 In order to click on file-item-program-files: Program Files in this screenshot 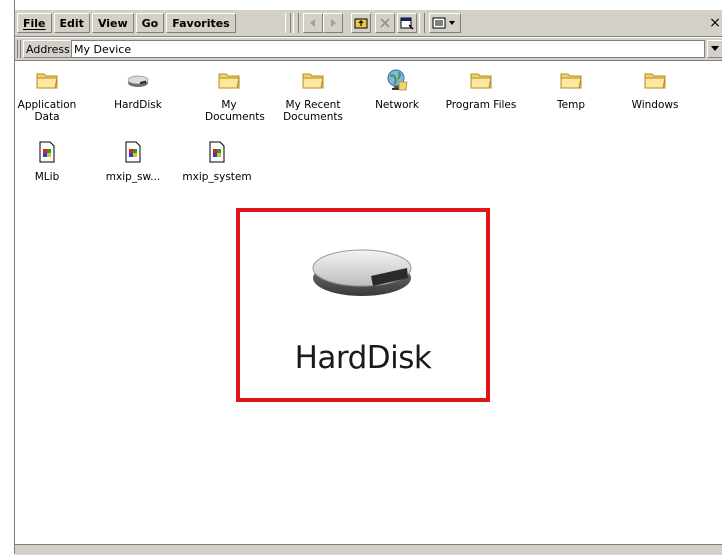, I will do `click(481, 89)`.